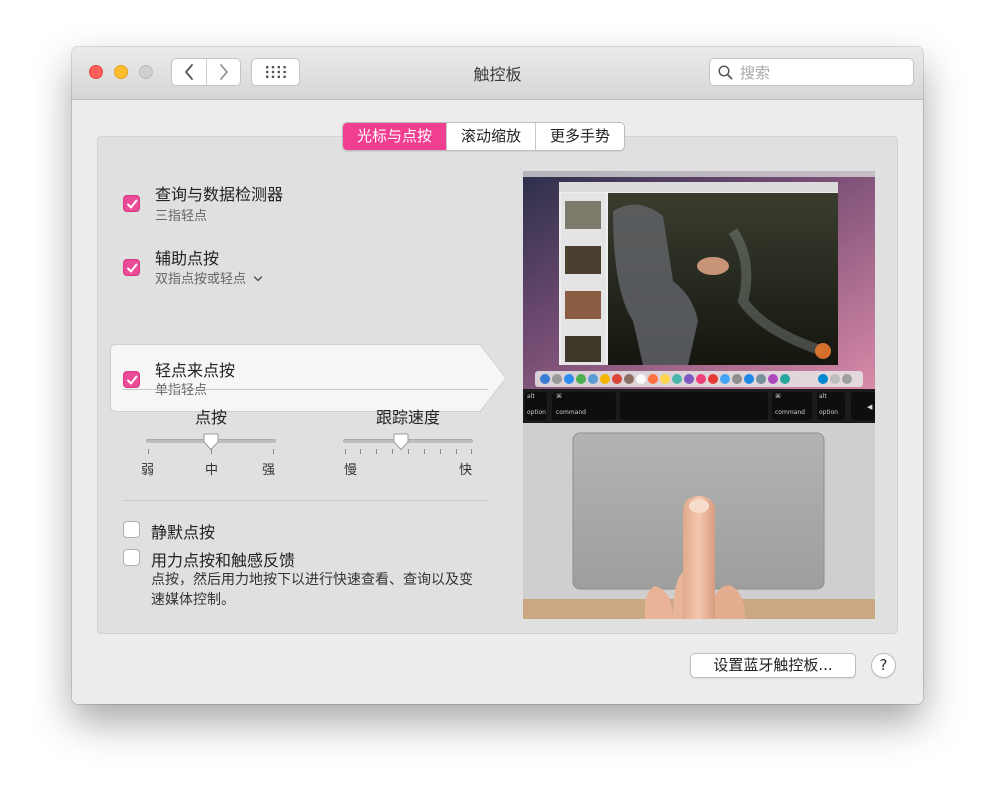 This screenshot has height=800, width=995. What do you see at coordinates (395, 136) in the screenshot?
I see `tab-point-click: 光标与点按` at bounding box center [395, 136].